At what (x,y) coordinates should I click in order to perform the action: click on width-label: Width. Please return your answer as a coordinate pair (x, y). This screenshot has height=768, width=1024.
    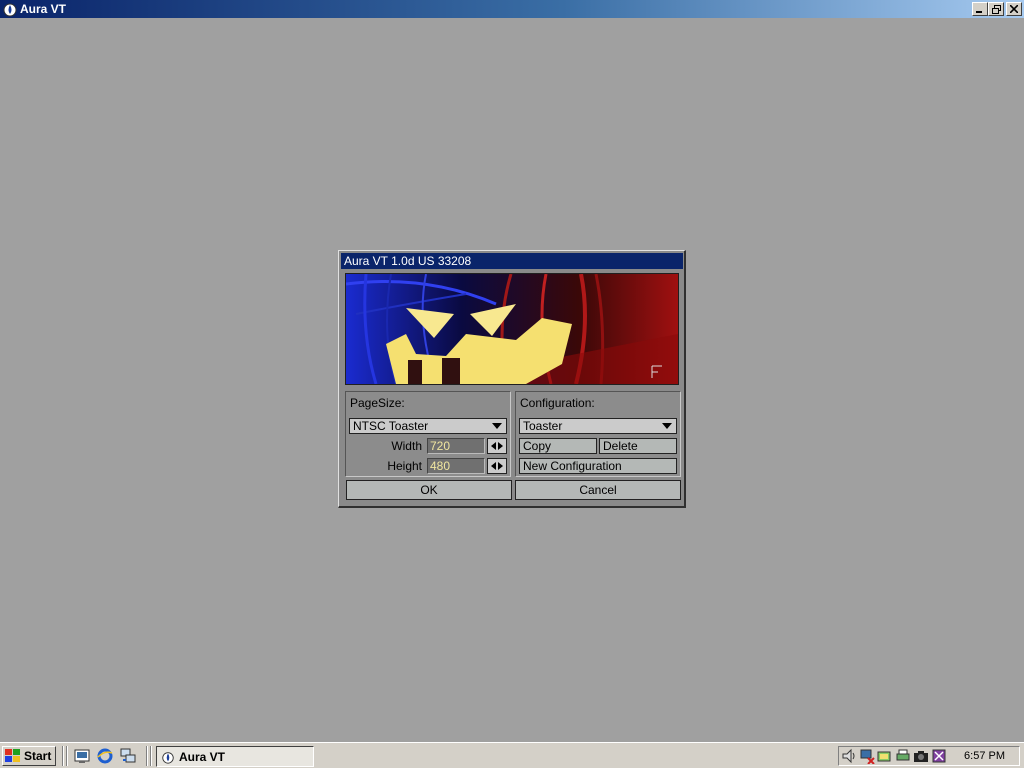
    Looking at the image, I should click on (406, 446).